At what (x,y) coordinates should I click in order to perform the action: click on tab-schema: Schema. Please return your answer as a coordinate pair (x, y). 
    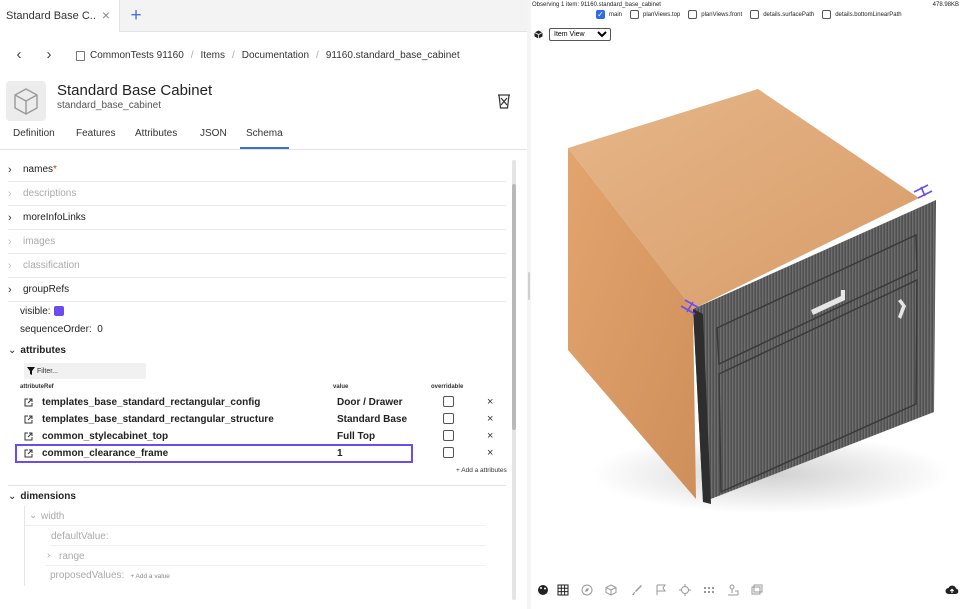
    Looking at the image, I should click on (264, 138).